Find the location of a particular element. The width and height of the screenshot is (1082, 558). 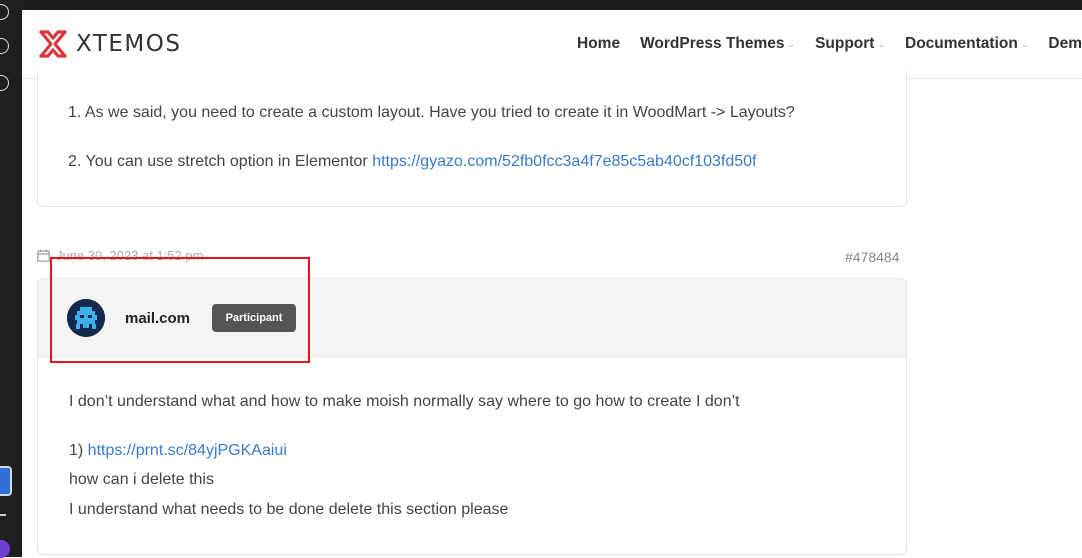

nav-item-label: Documentation is located at coordinates (961, 43).